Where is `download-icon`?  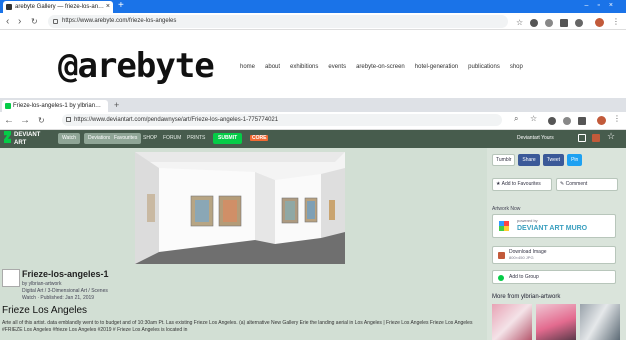 download-icon is located at coordinates (501, 255).